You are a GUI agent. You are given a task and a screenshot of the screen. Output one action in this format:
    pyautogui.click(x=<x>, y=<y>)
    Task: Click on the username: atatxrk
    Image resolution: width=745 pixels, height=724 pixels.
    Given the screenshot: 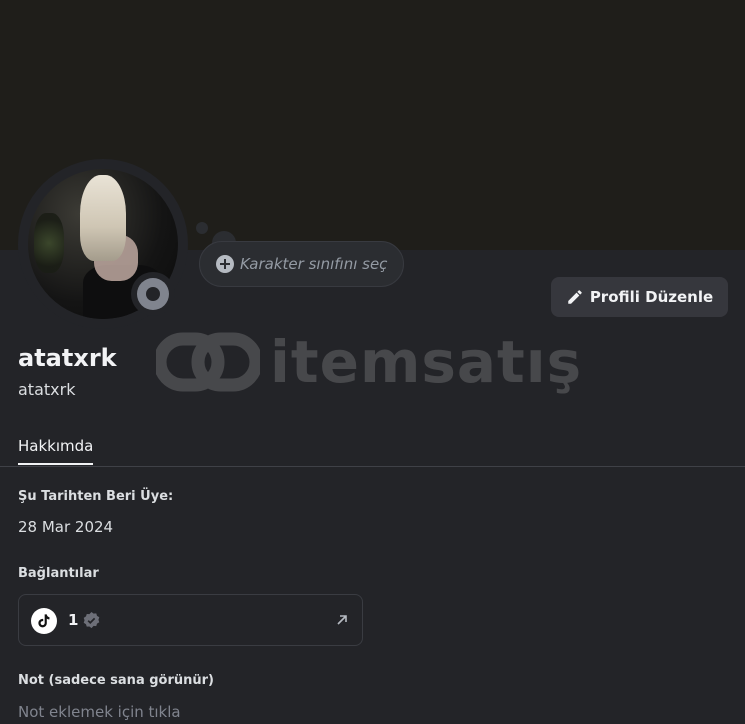 What is the action you would take?
    pyautogui.click(x=47, y=389)
    